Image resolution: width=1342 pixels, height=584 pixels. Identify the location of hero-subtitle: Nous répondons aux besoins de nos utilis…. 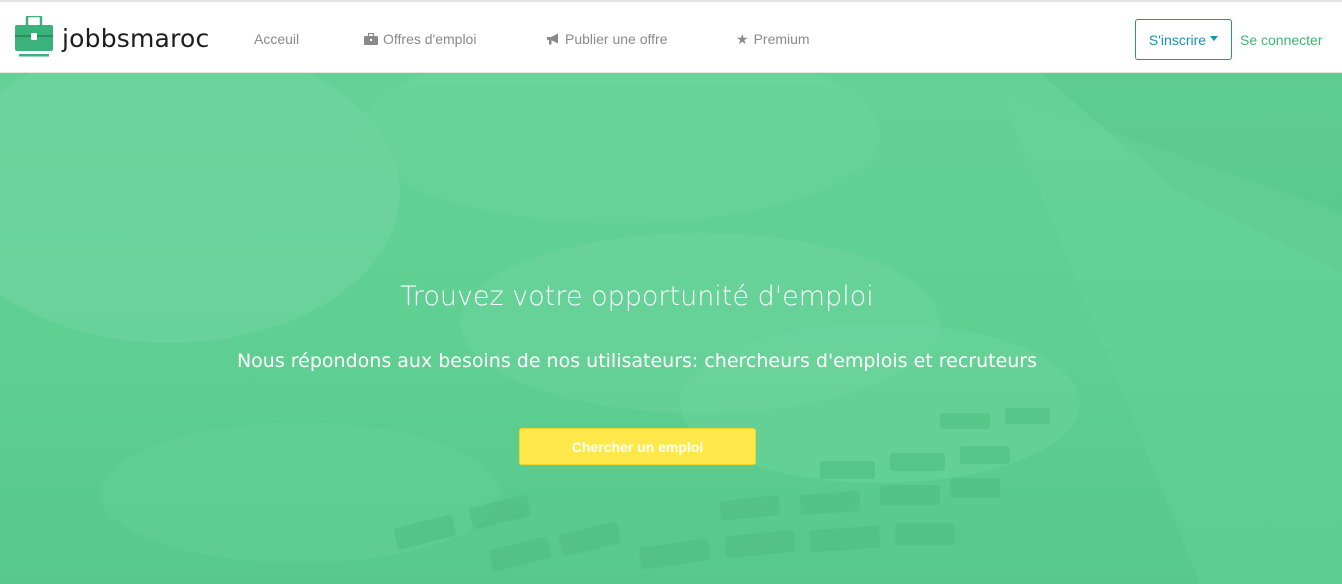
(637, 361).